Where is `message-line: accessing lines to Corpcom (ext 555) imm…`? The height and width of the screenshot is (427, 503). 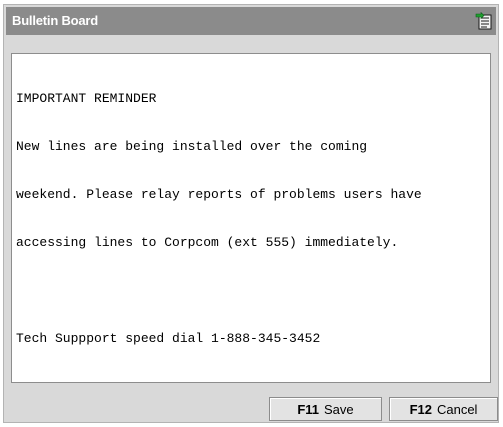 message-line: accessing lines to Corpcom (ext 555) imm… is located at coordinates (207, 242).